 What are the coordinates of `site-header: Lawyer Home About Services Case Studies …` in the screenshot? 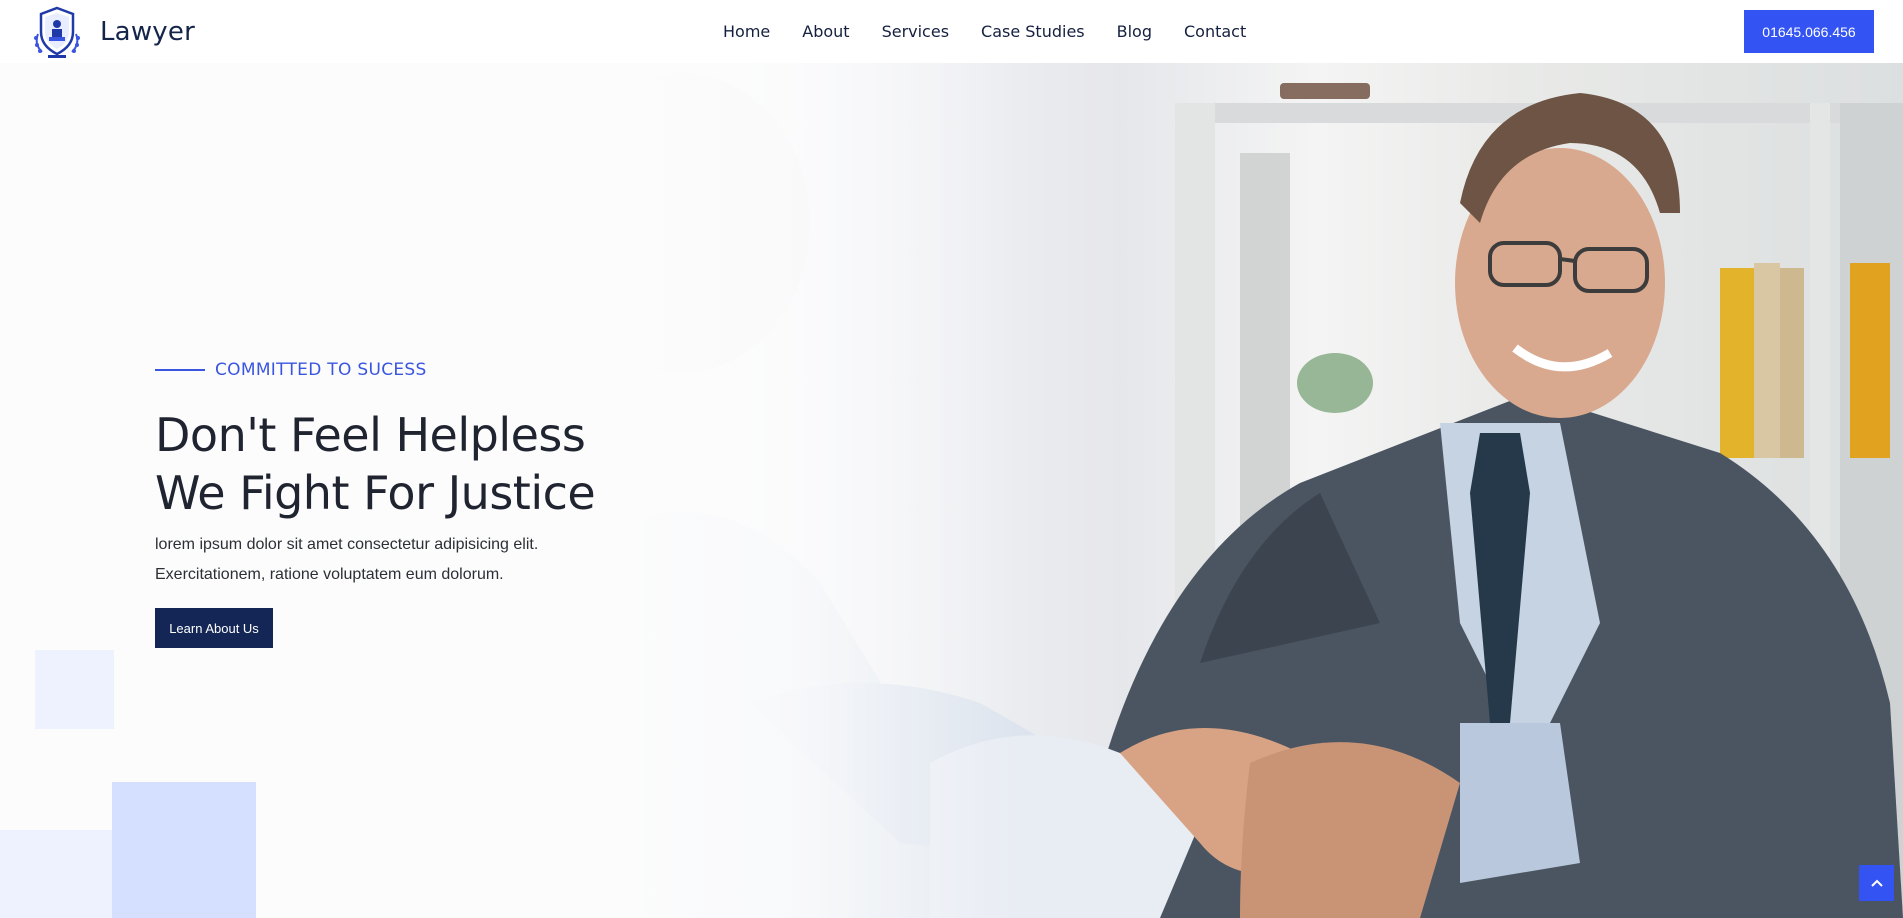 It's located at (951, 31).